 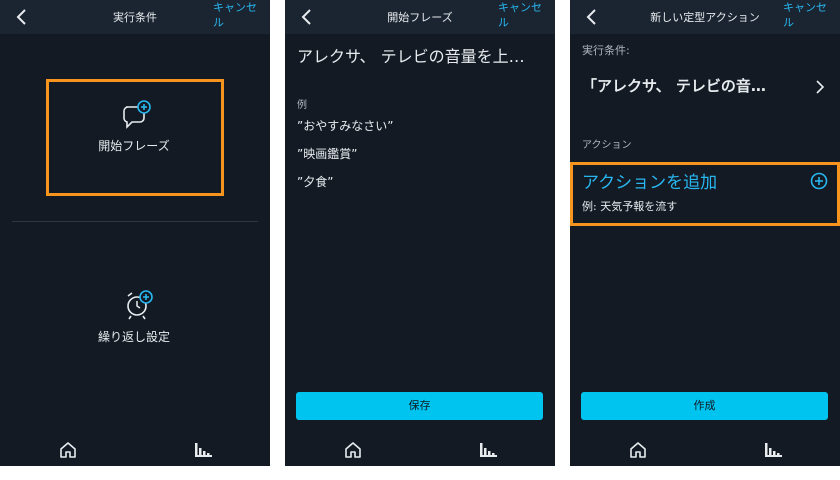 I want to click on alarm-plus-icon, so click(x=140, y=305).